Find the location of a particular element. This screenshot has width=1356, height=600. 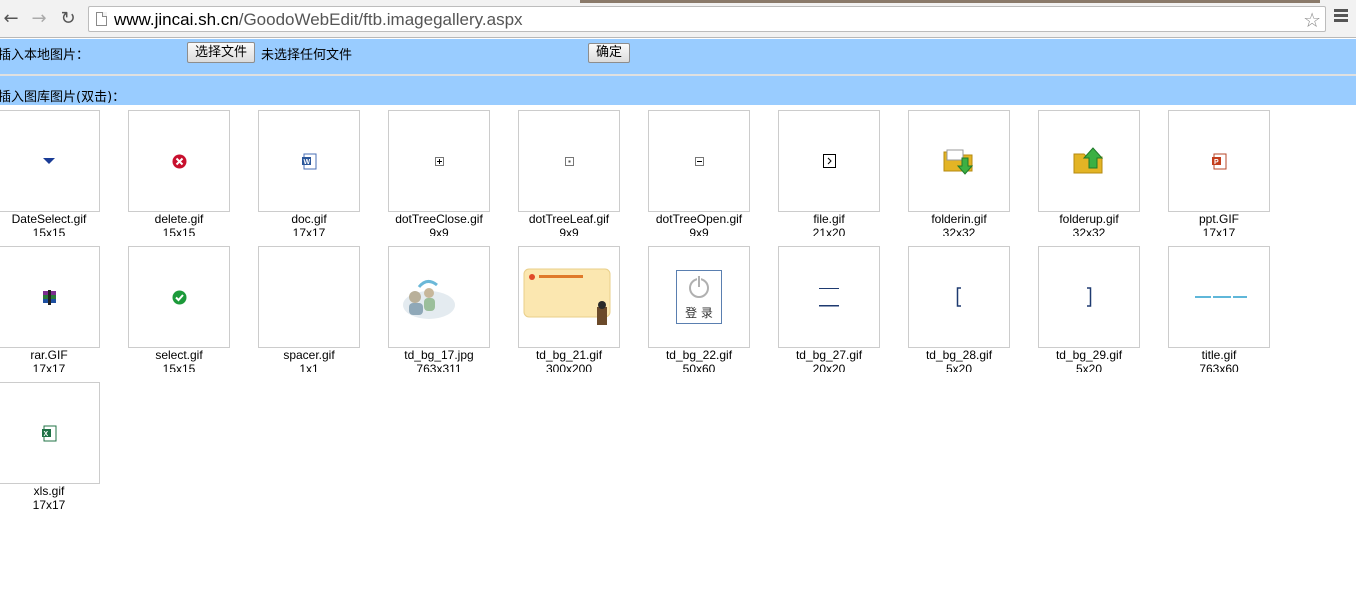

power-login-icon: 登 录 is located at coordinates (699, 297).